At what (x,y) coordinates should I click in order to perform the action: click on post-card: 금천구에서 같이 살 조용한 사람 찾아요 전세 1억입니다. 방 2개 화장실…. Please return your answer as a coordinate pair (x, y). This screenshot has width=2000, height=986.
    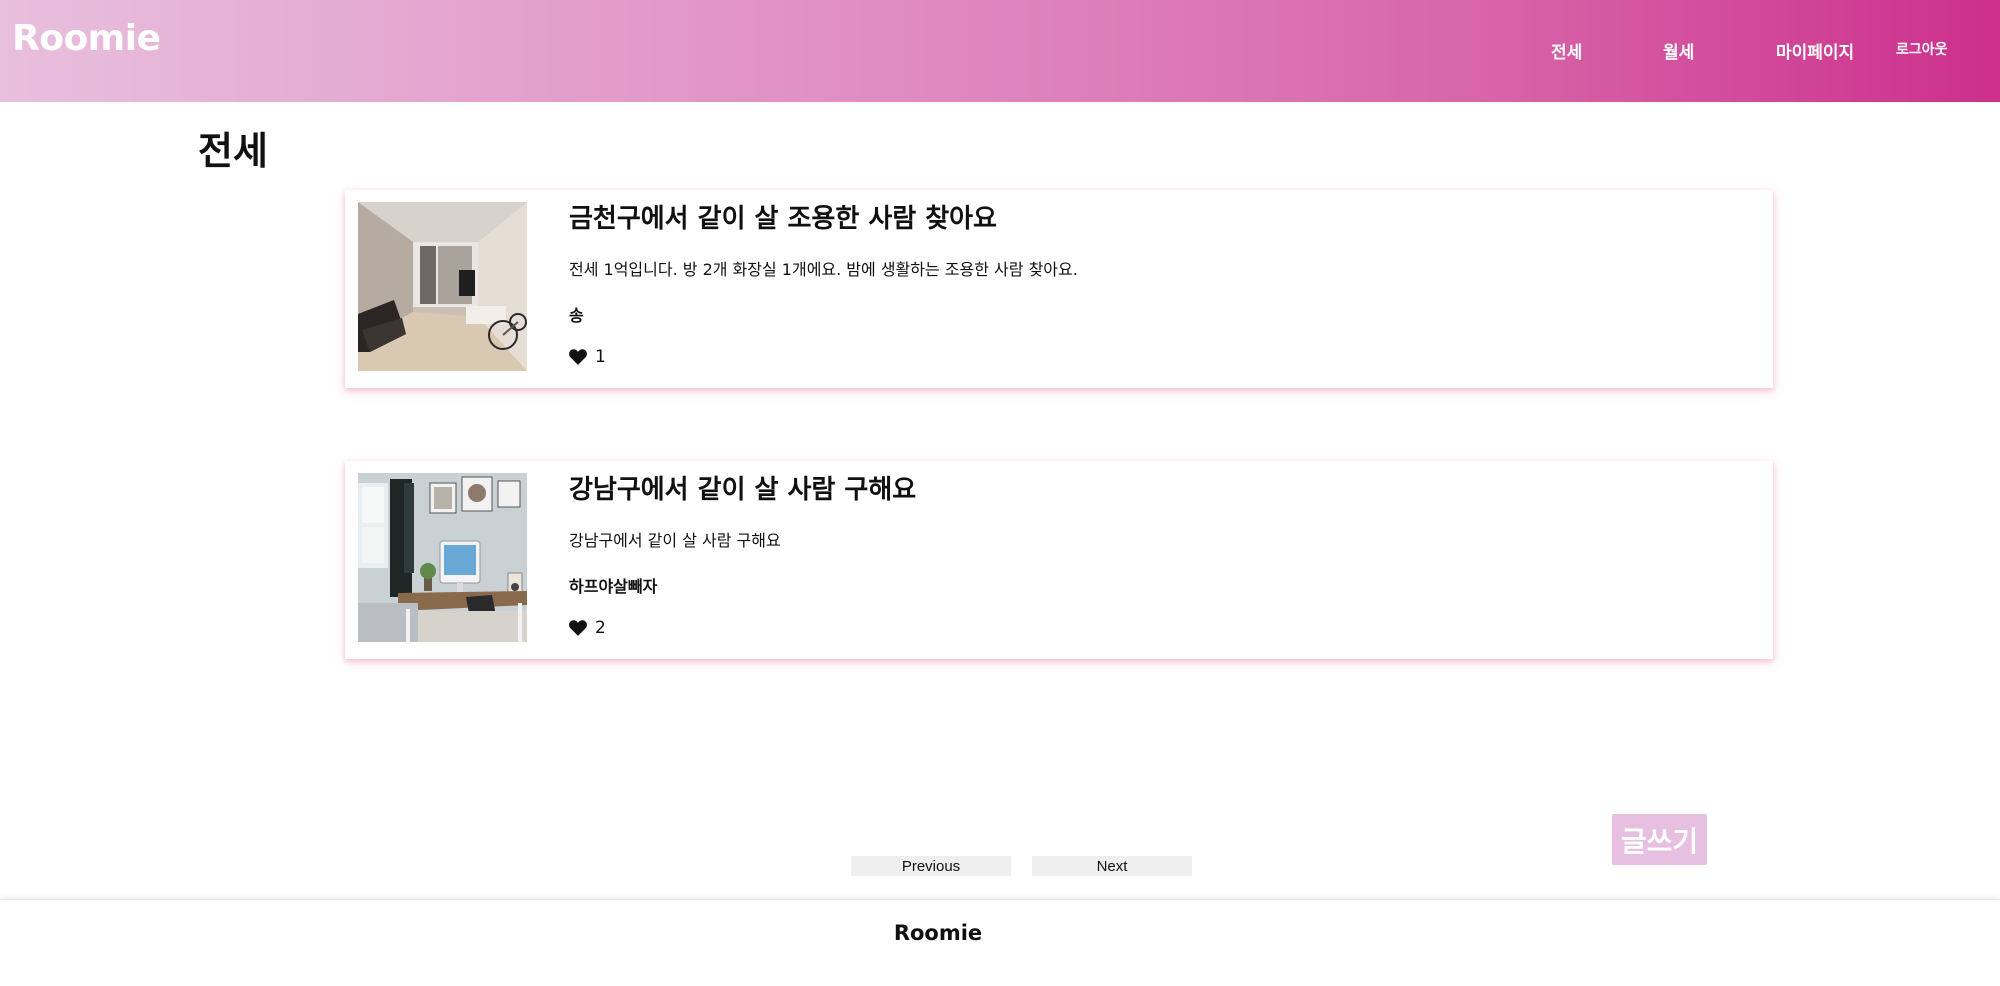
    Looking at the image, I should click on (1059, 289).